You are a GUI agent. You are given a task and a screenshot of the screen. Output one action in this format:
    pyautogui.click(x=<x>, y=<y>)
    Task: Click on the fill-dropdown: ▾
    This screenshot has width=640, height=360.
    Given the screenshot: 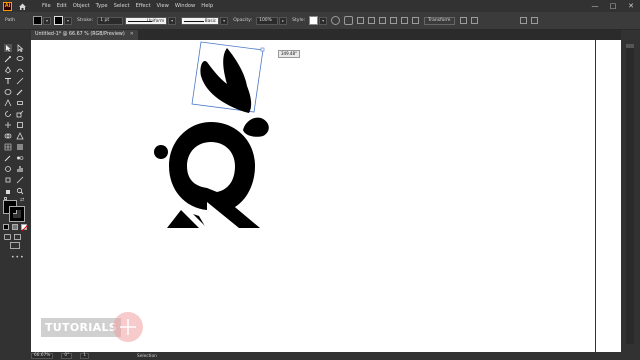 What is the action you would take?
    pyautogui.click(x=47, y=20)
    